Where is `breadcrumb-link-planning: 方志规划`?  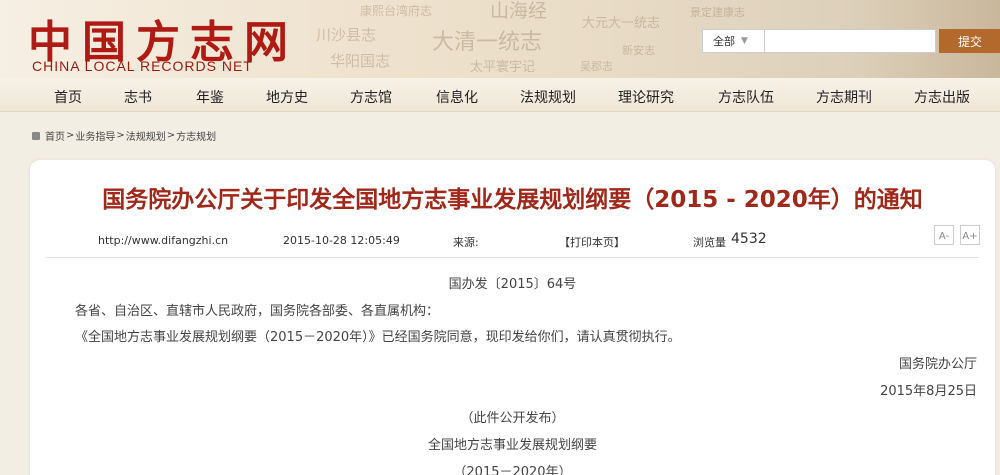
breadcrumb-link-planning: 方志规划 is located at coordinates (196, 135).